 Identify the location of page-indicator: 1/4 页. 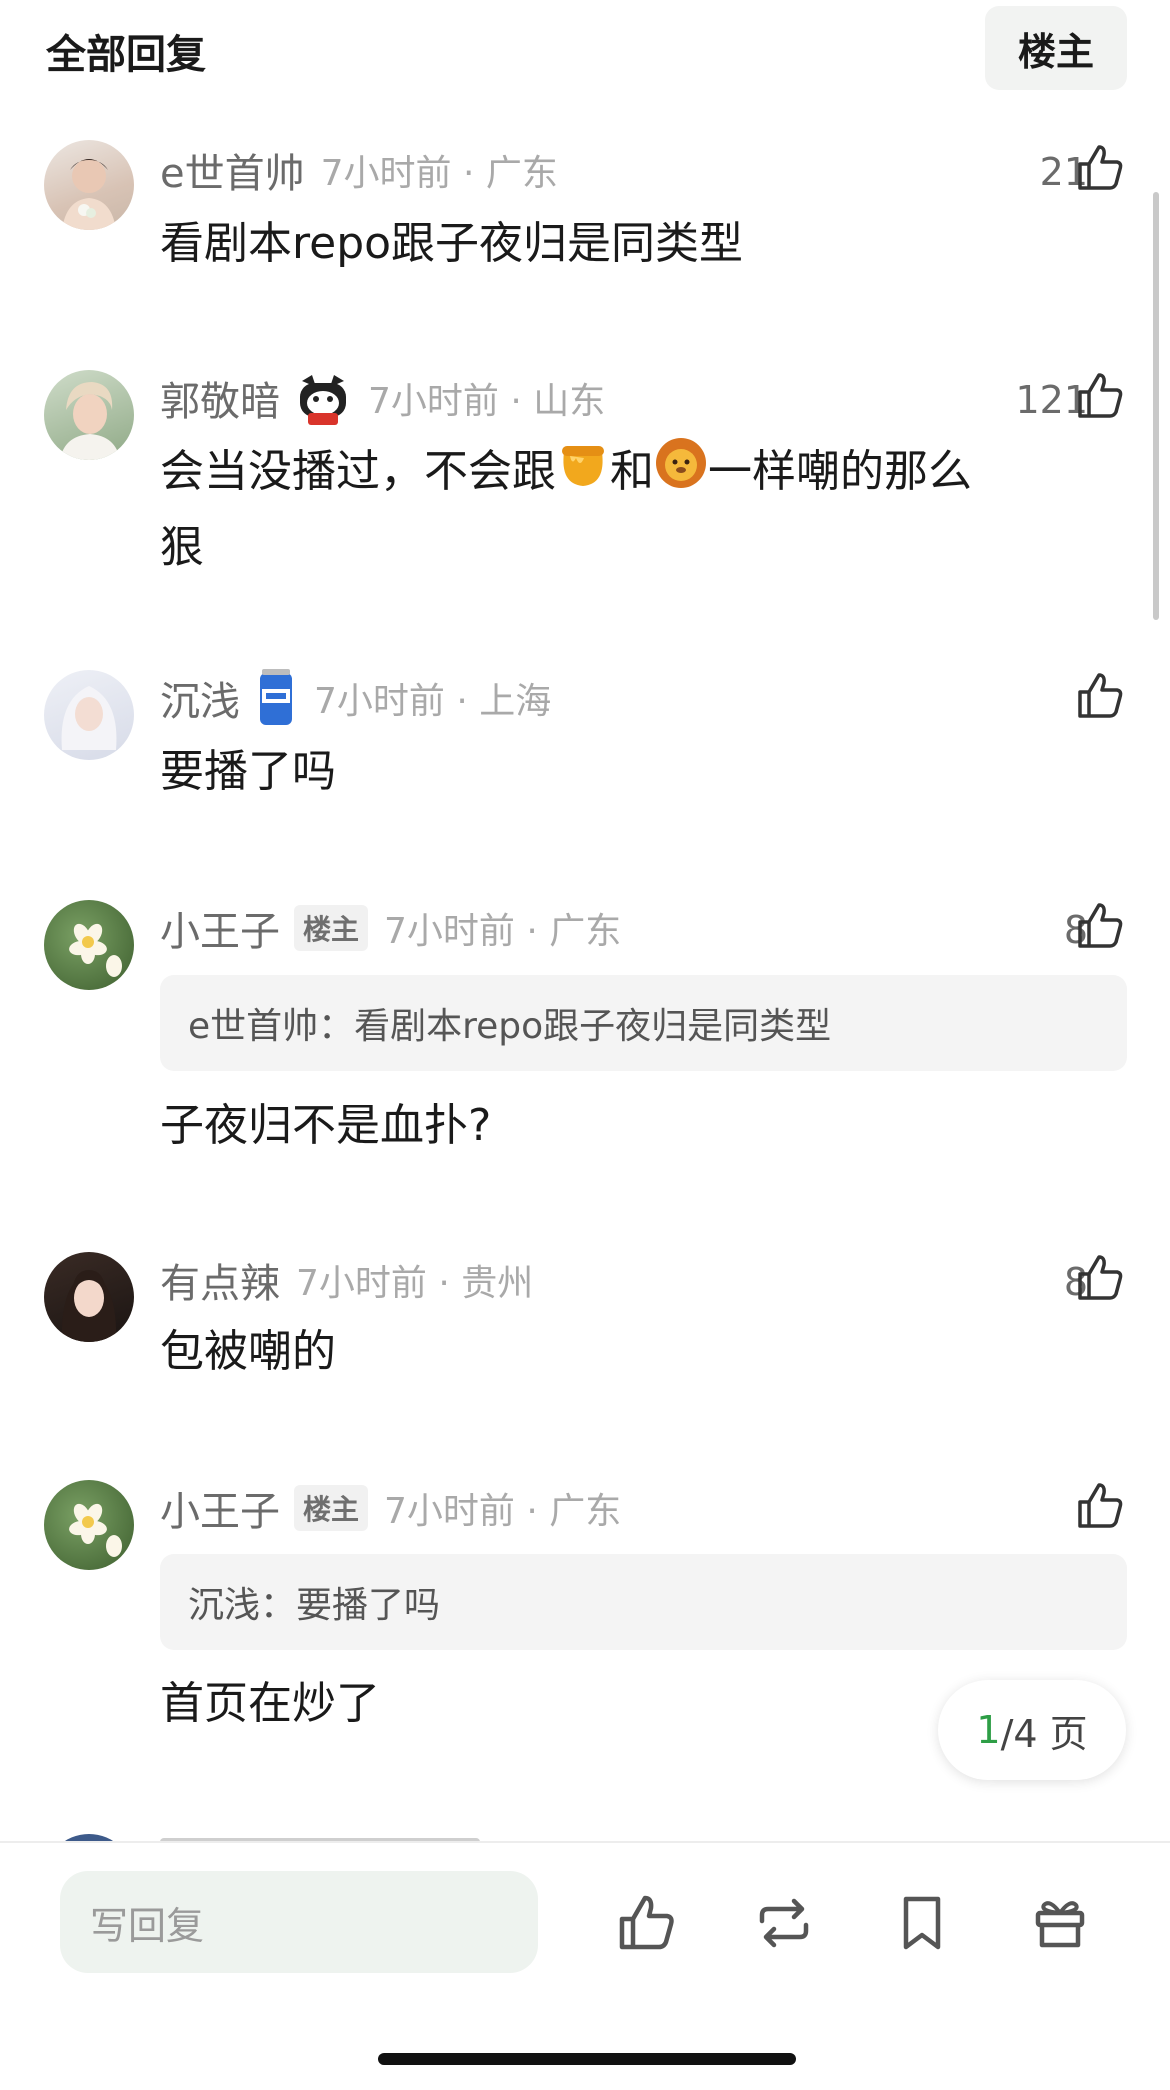
(1032, 1730).